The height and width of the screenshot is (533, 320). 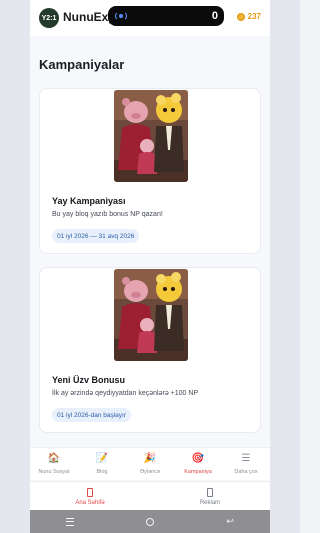 I want to click on left-gutter, so click(x=15, y=266).